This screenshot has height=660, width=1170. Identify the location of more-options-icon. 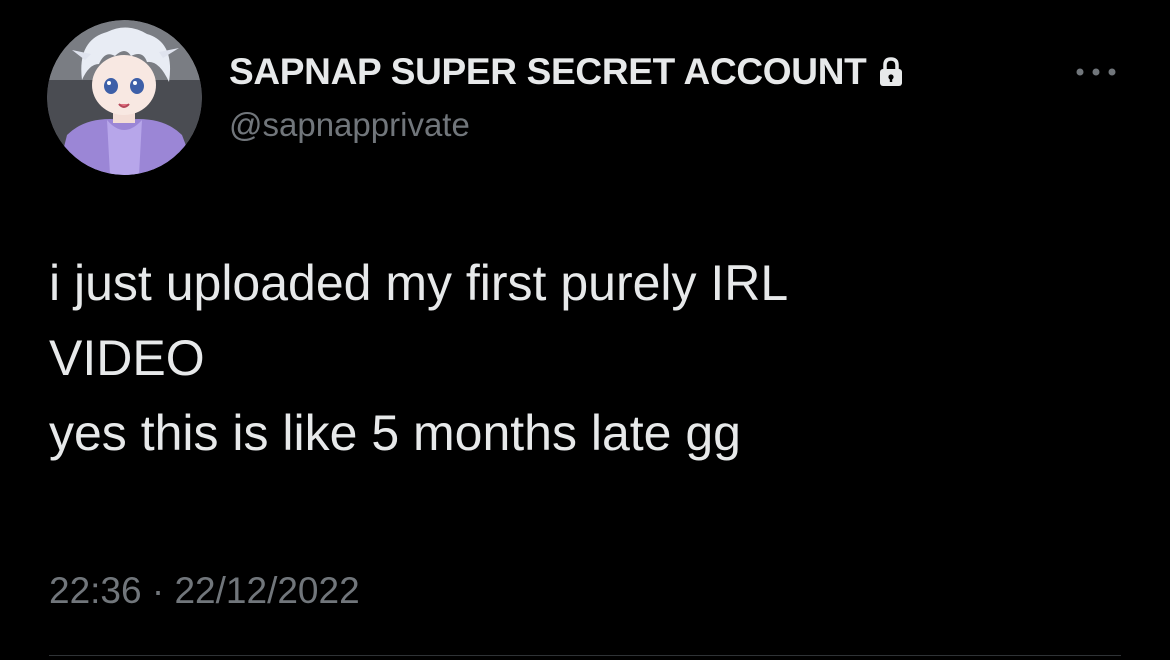
(1096, 72).